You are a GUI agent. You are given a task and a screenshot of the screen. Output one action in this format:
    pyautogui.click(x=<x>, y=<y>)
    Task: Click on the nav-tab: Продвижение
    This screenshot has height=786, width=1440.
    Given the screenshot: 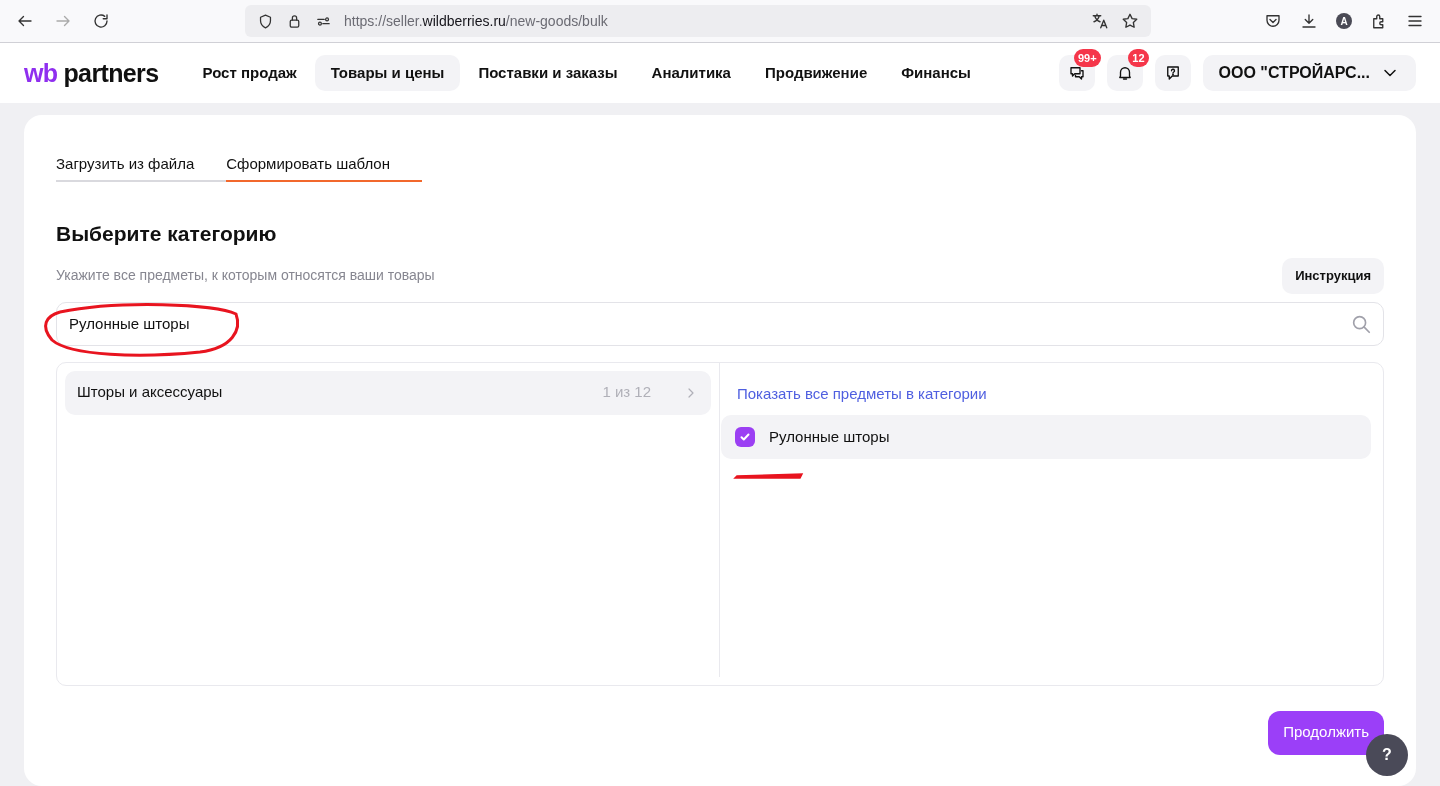 What is the action you would take?
    pyautogui.click(x=816, y=73)
    